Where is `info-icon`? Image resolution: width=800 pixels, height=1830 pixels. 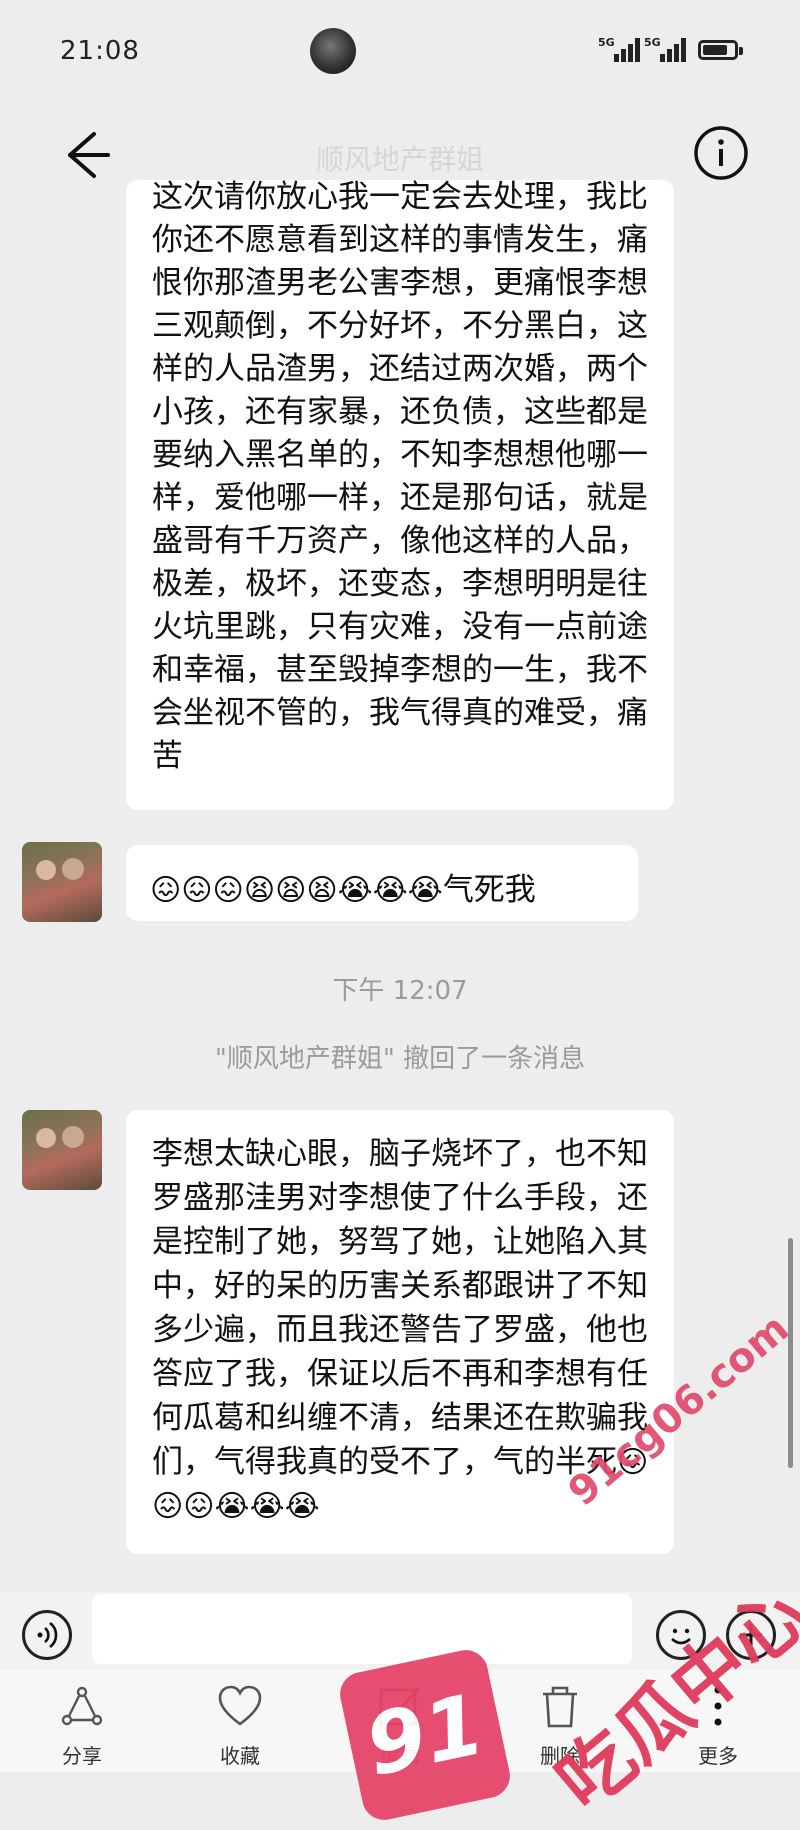
info-icon is located at coordinates (721, 153).